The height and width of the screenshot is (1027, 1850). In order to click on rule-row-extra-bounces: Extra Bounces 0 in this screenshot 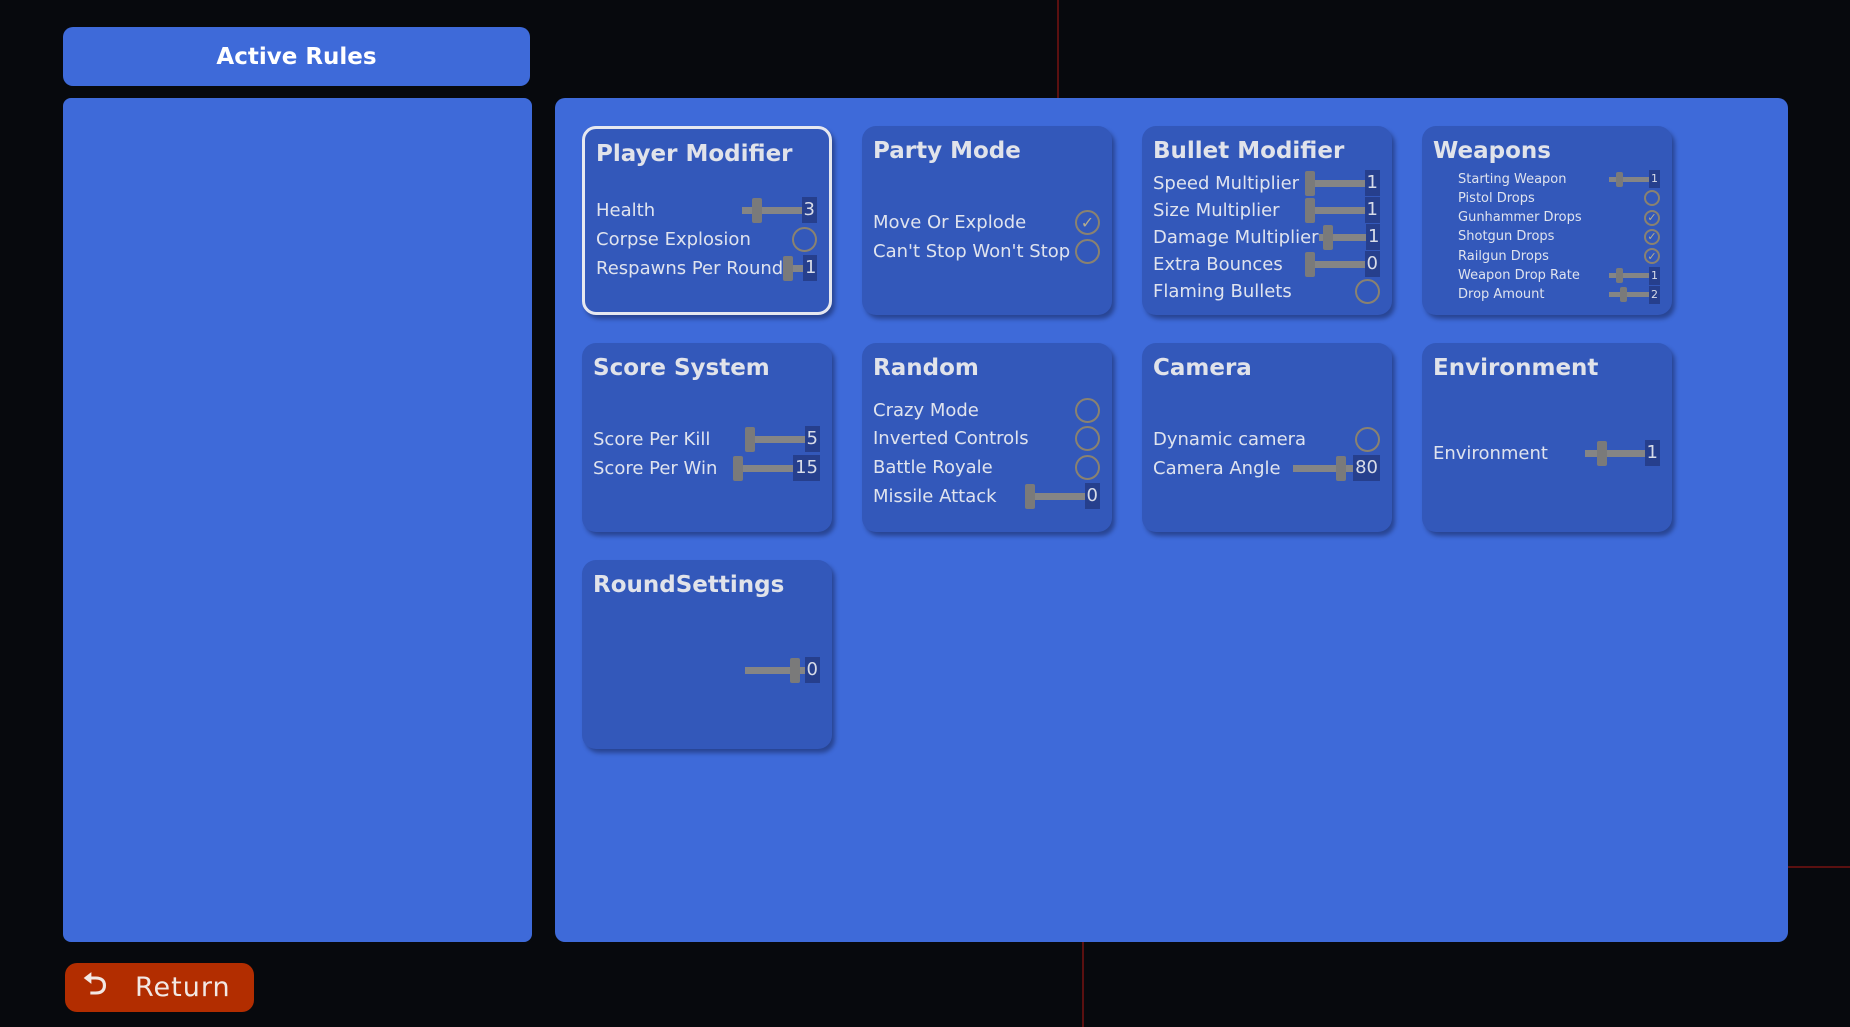, I will do `click(1266, 264)`.